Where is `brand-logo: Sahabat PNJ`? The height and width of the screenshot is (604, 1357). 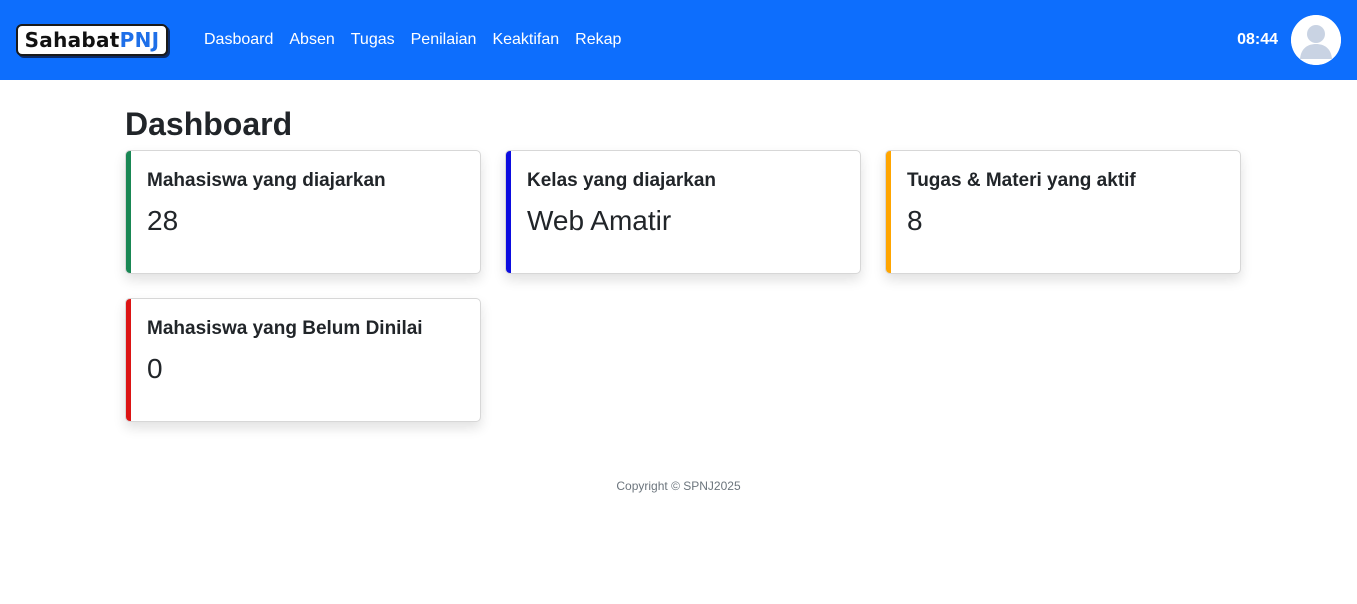 brand-logo: Sahabat PNJ is located at coordinates (92, 40).